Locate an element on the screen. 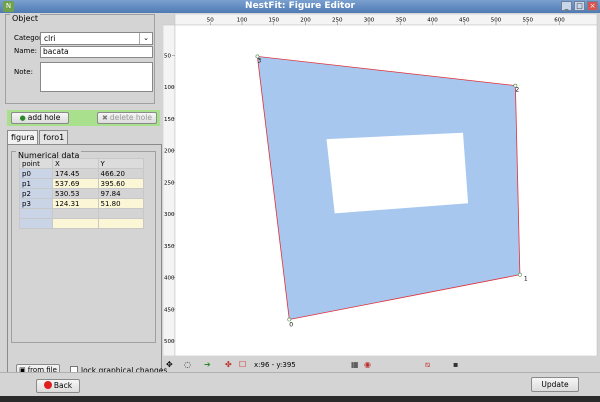  move-icon: ✥ is located at coordinates (169, 364).